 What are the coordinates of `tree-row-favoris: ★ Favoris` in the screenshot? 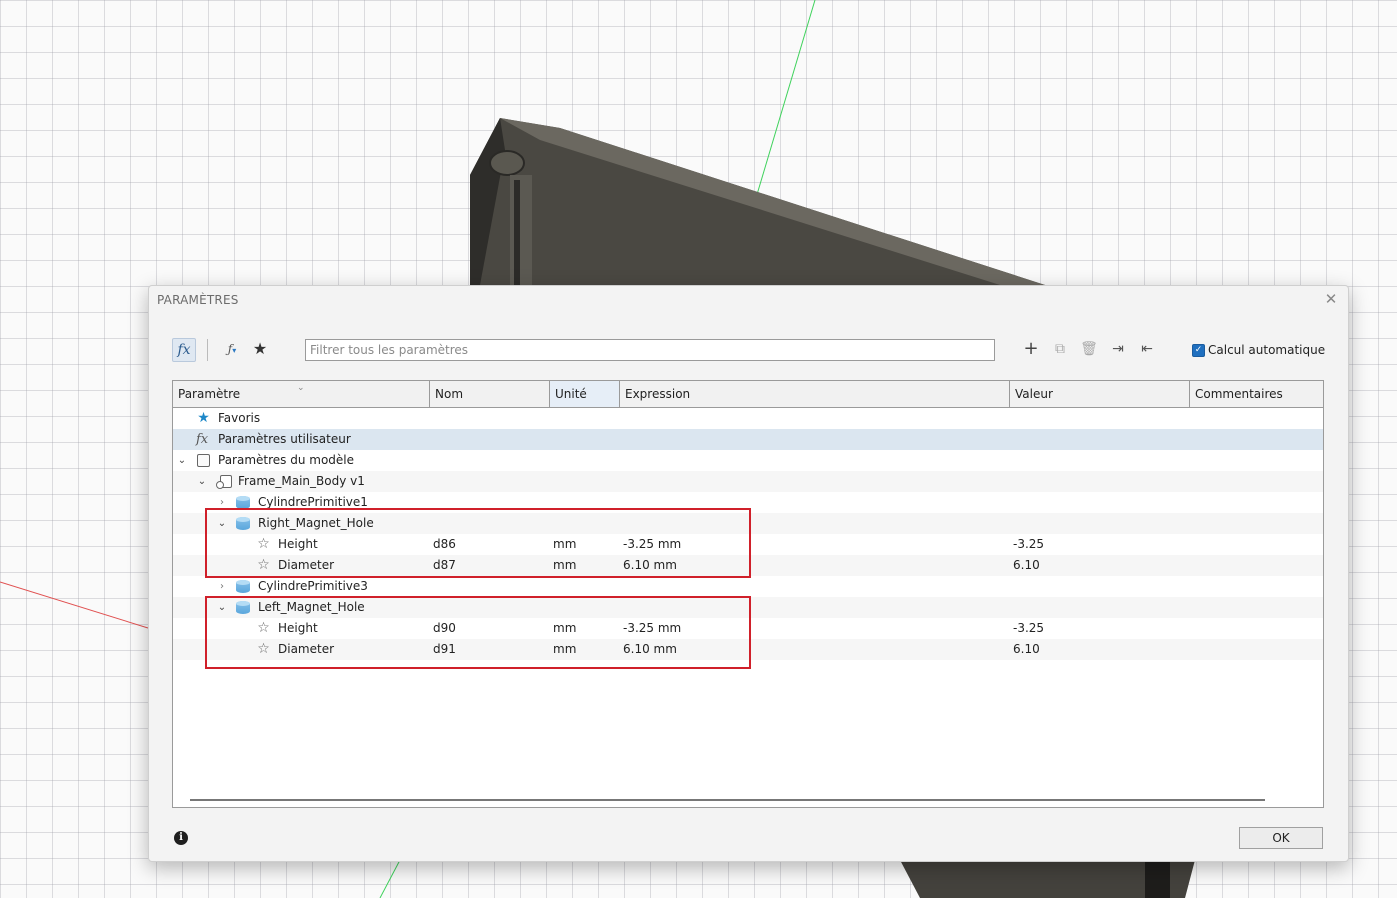 It's located at (748, 418).